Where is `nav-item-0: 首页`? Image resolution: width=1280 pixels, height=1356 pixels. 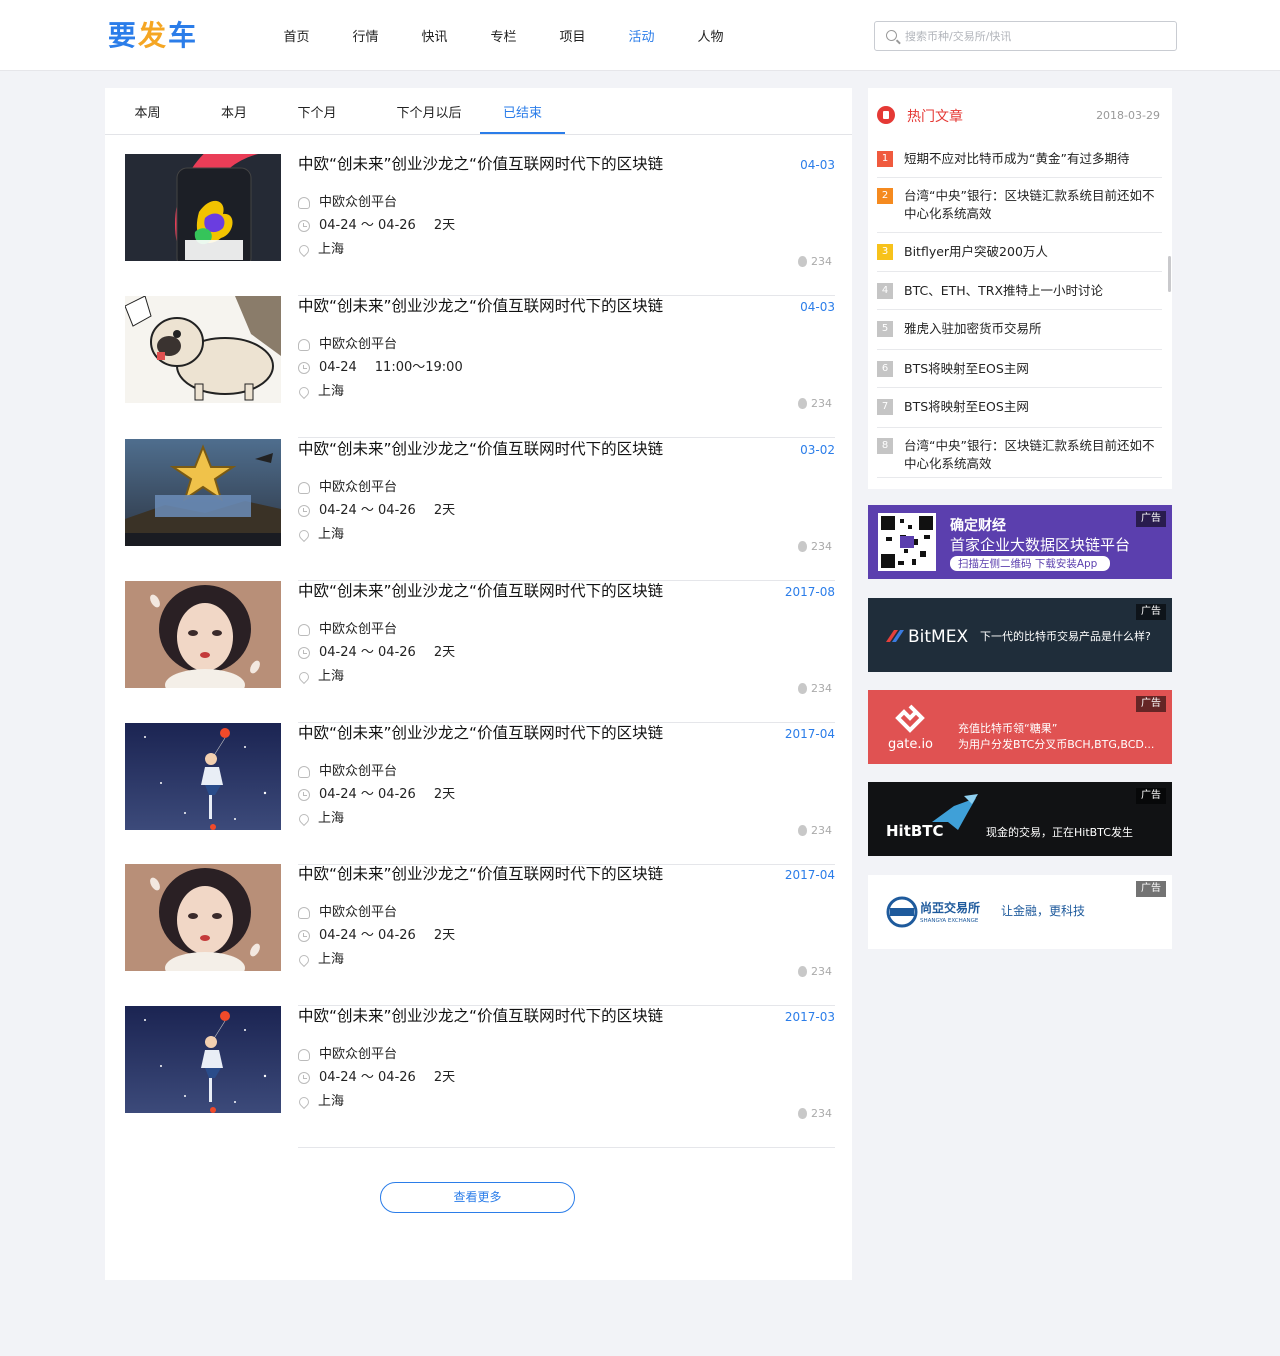 nav-item-0: 首页 is located at coordinates (296, 35).